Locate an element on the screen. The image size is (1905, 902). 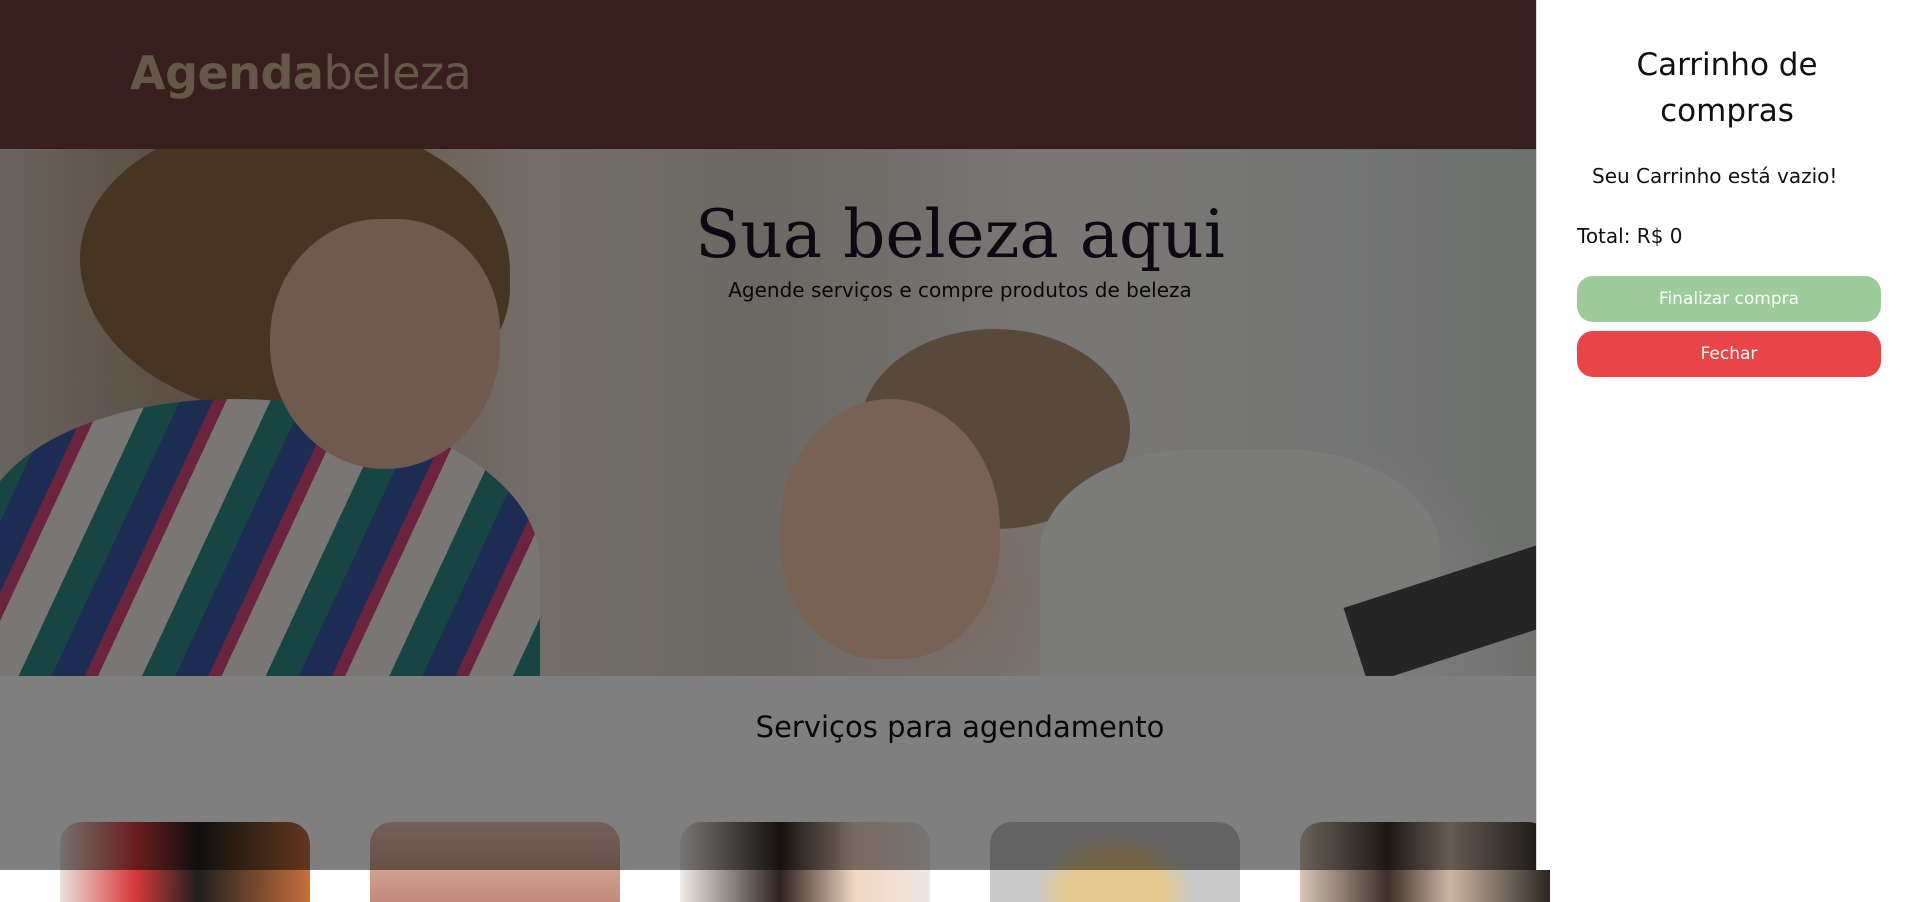
cart-title: Carrinho de compras is located at coordinates (1727, 88).